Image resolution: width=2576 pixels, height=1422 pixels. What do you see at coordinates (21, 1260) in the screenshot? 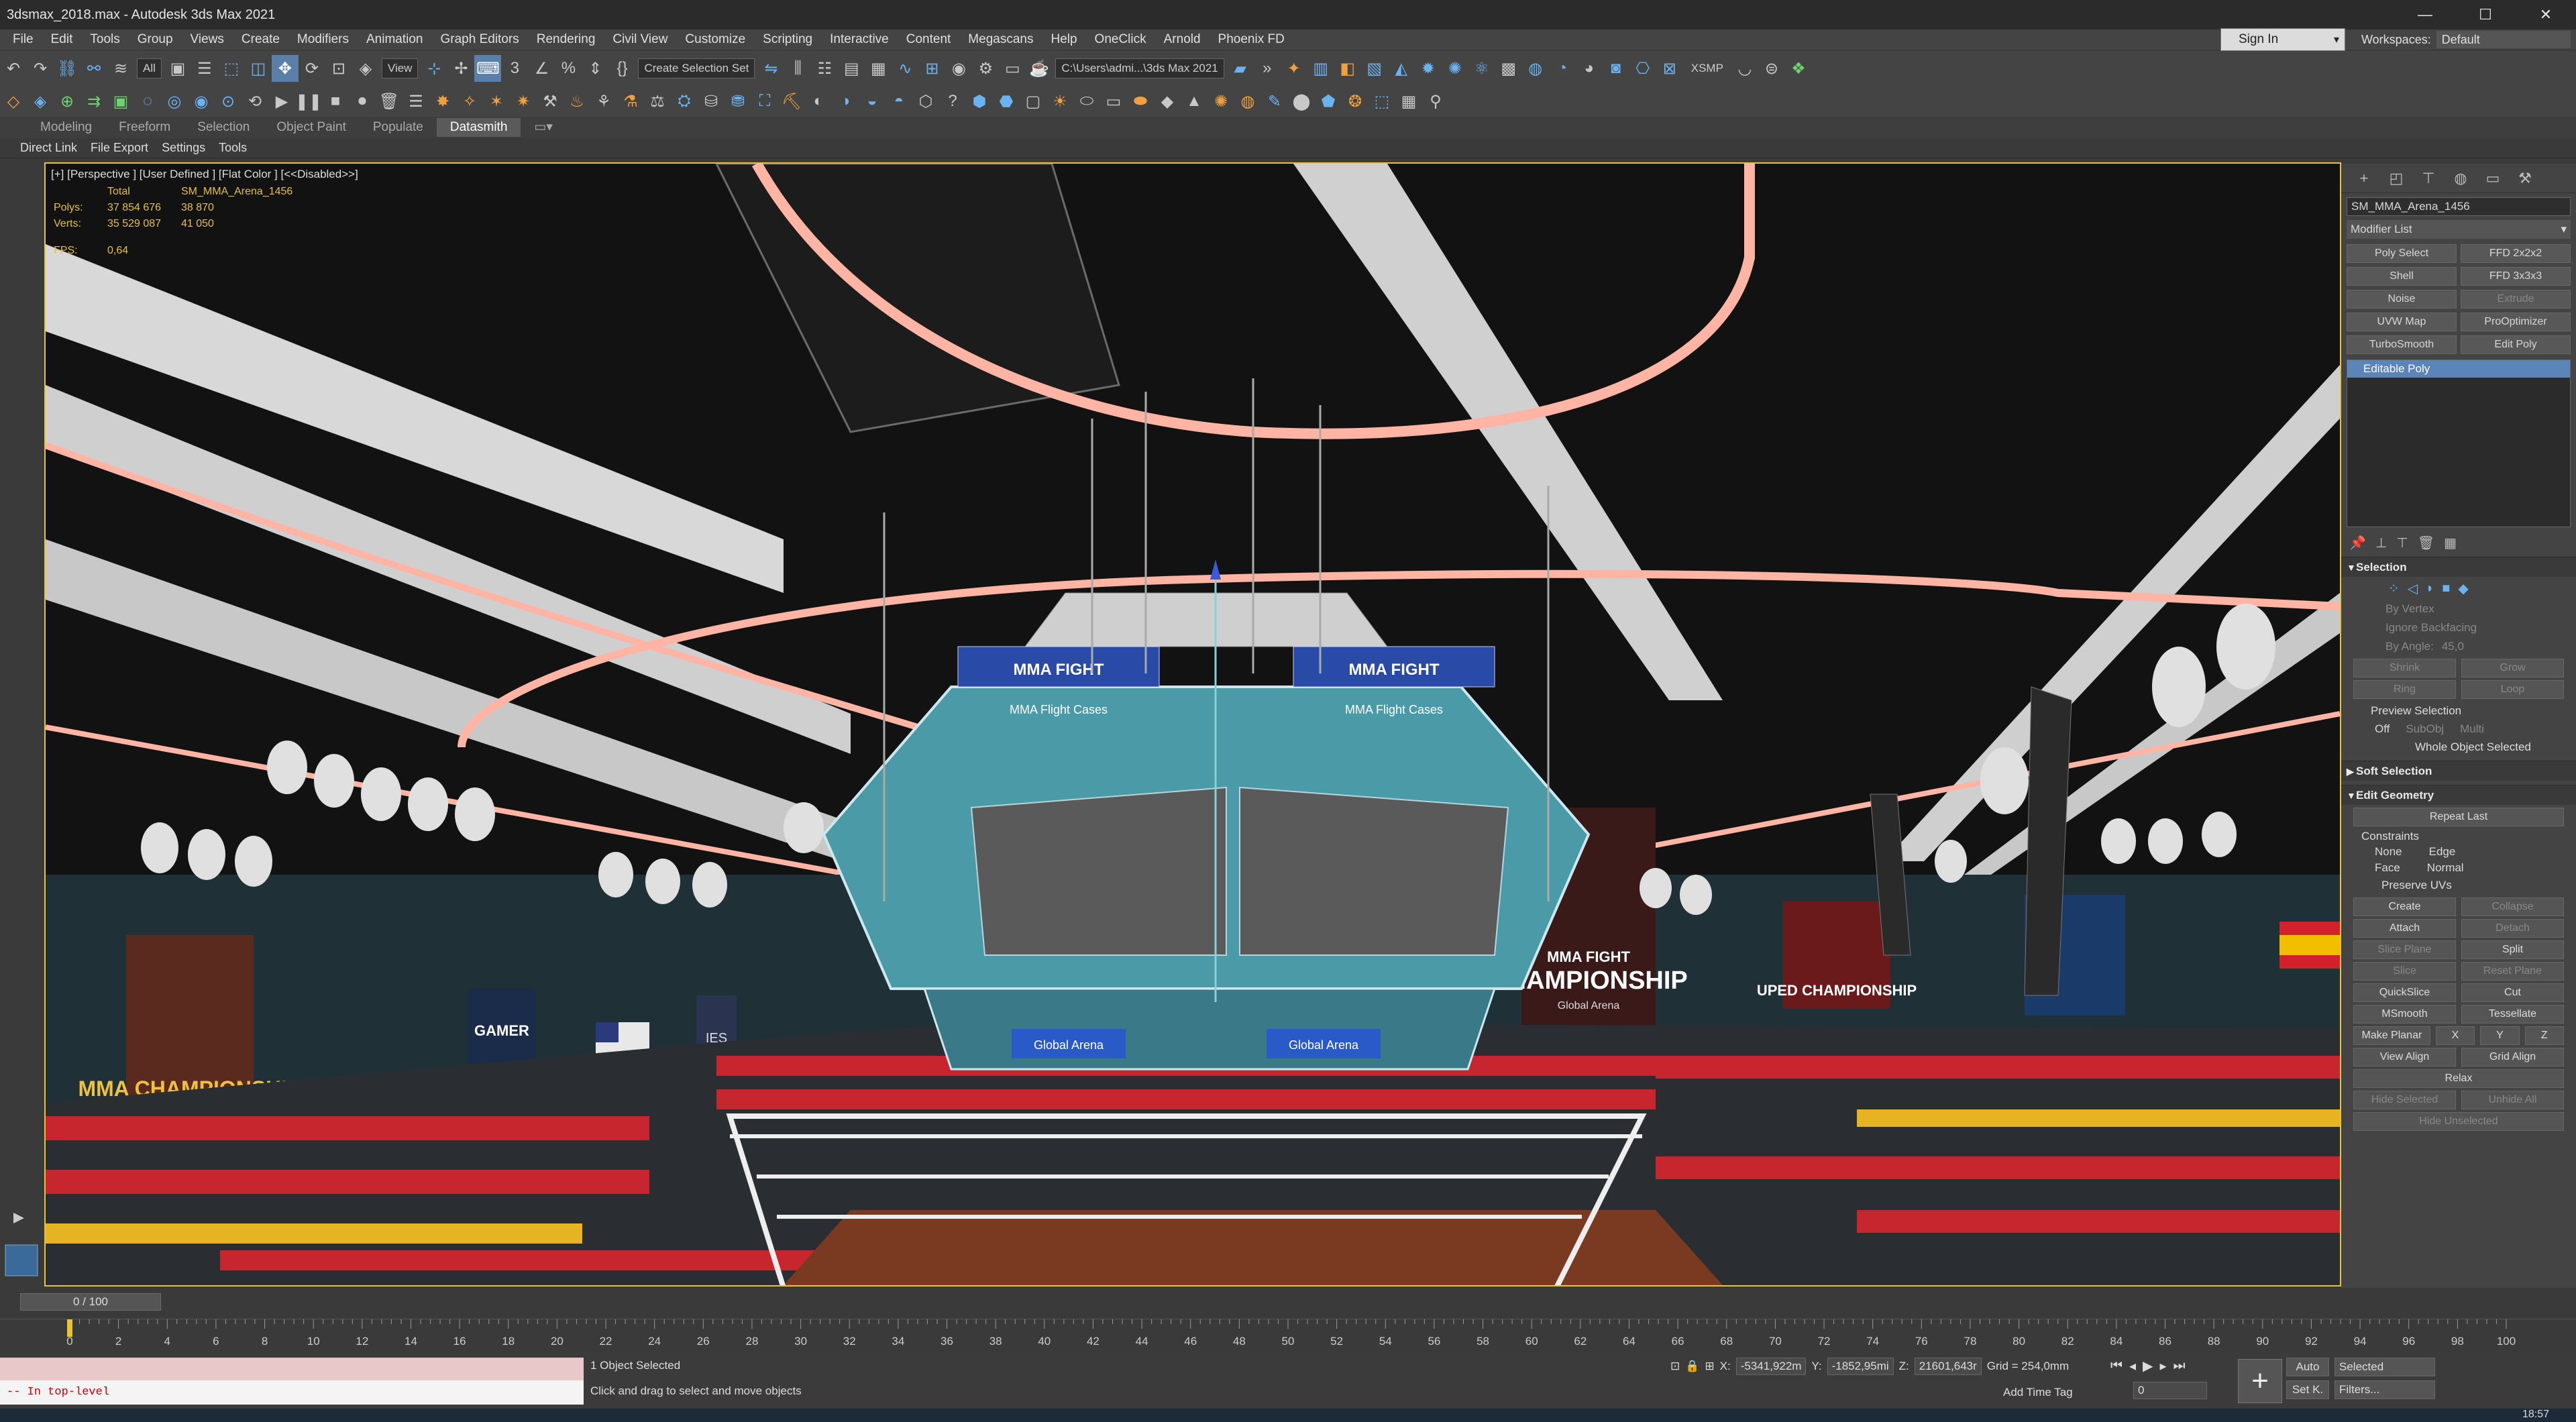
I see `viewport-layout-icon` at bounding box center [21, 1260].